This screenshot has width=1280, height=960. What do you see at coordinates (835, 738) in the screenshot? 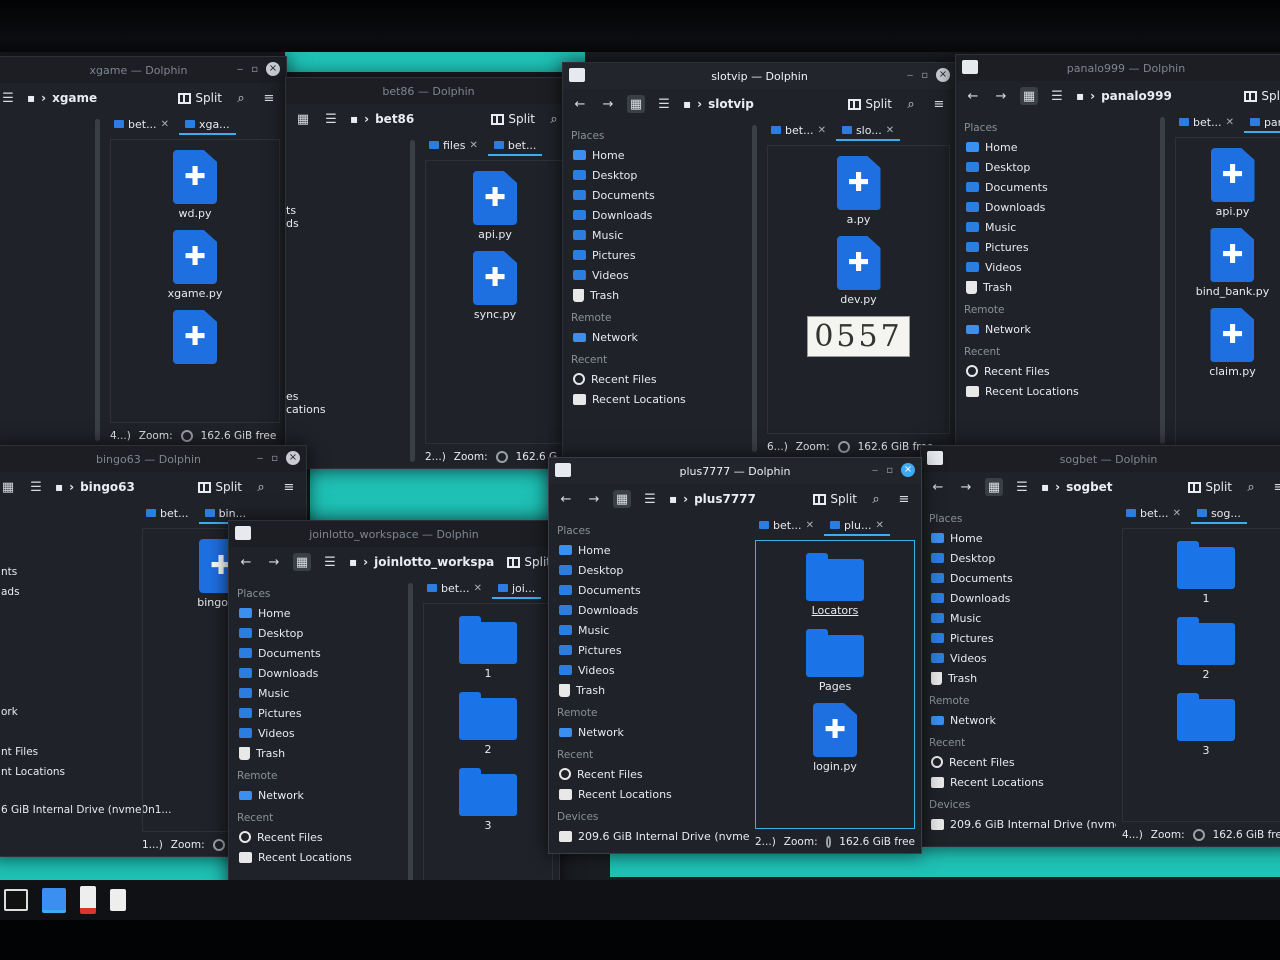
I see `file-item: ✚ login.py` at bounding box center [835, 738].